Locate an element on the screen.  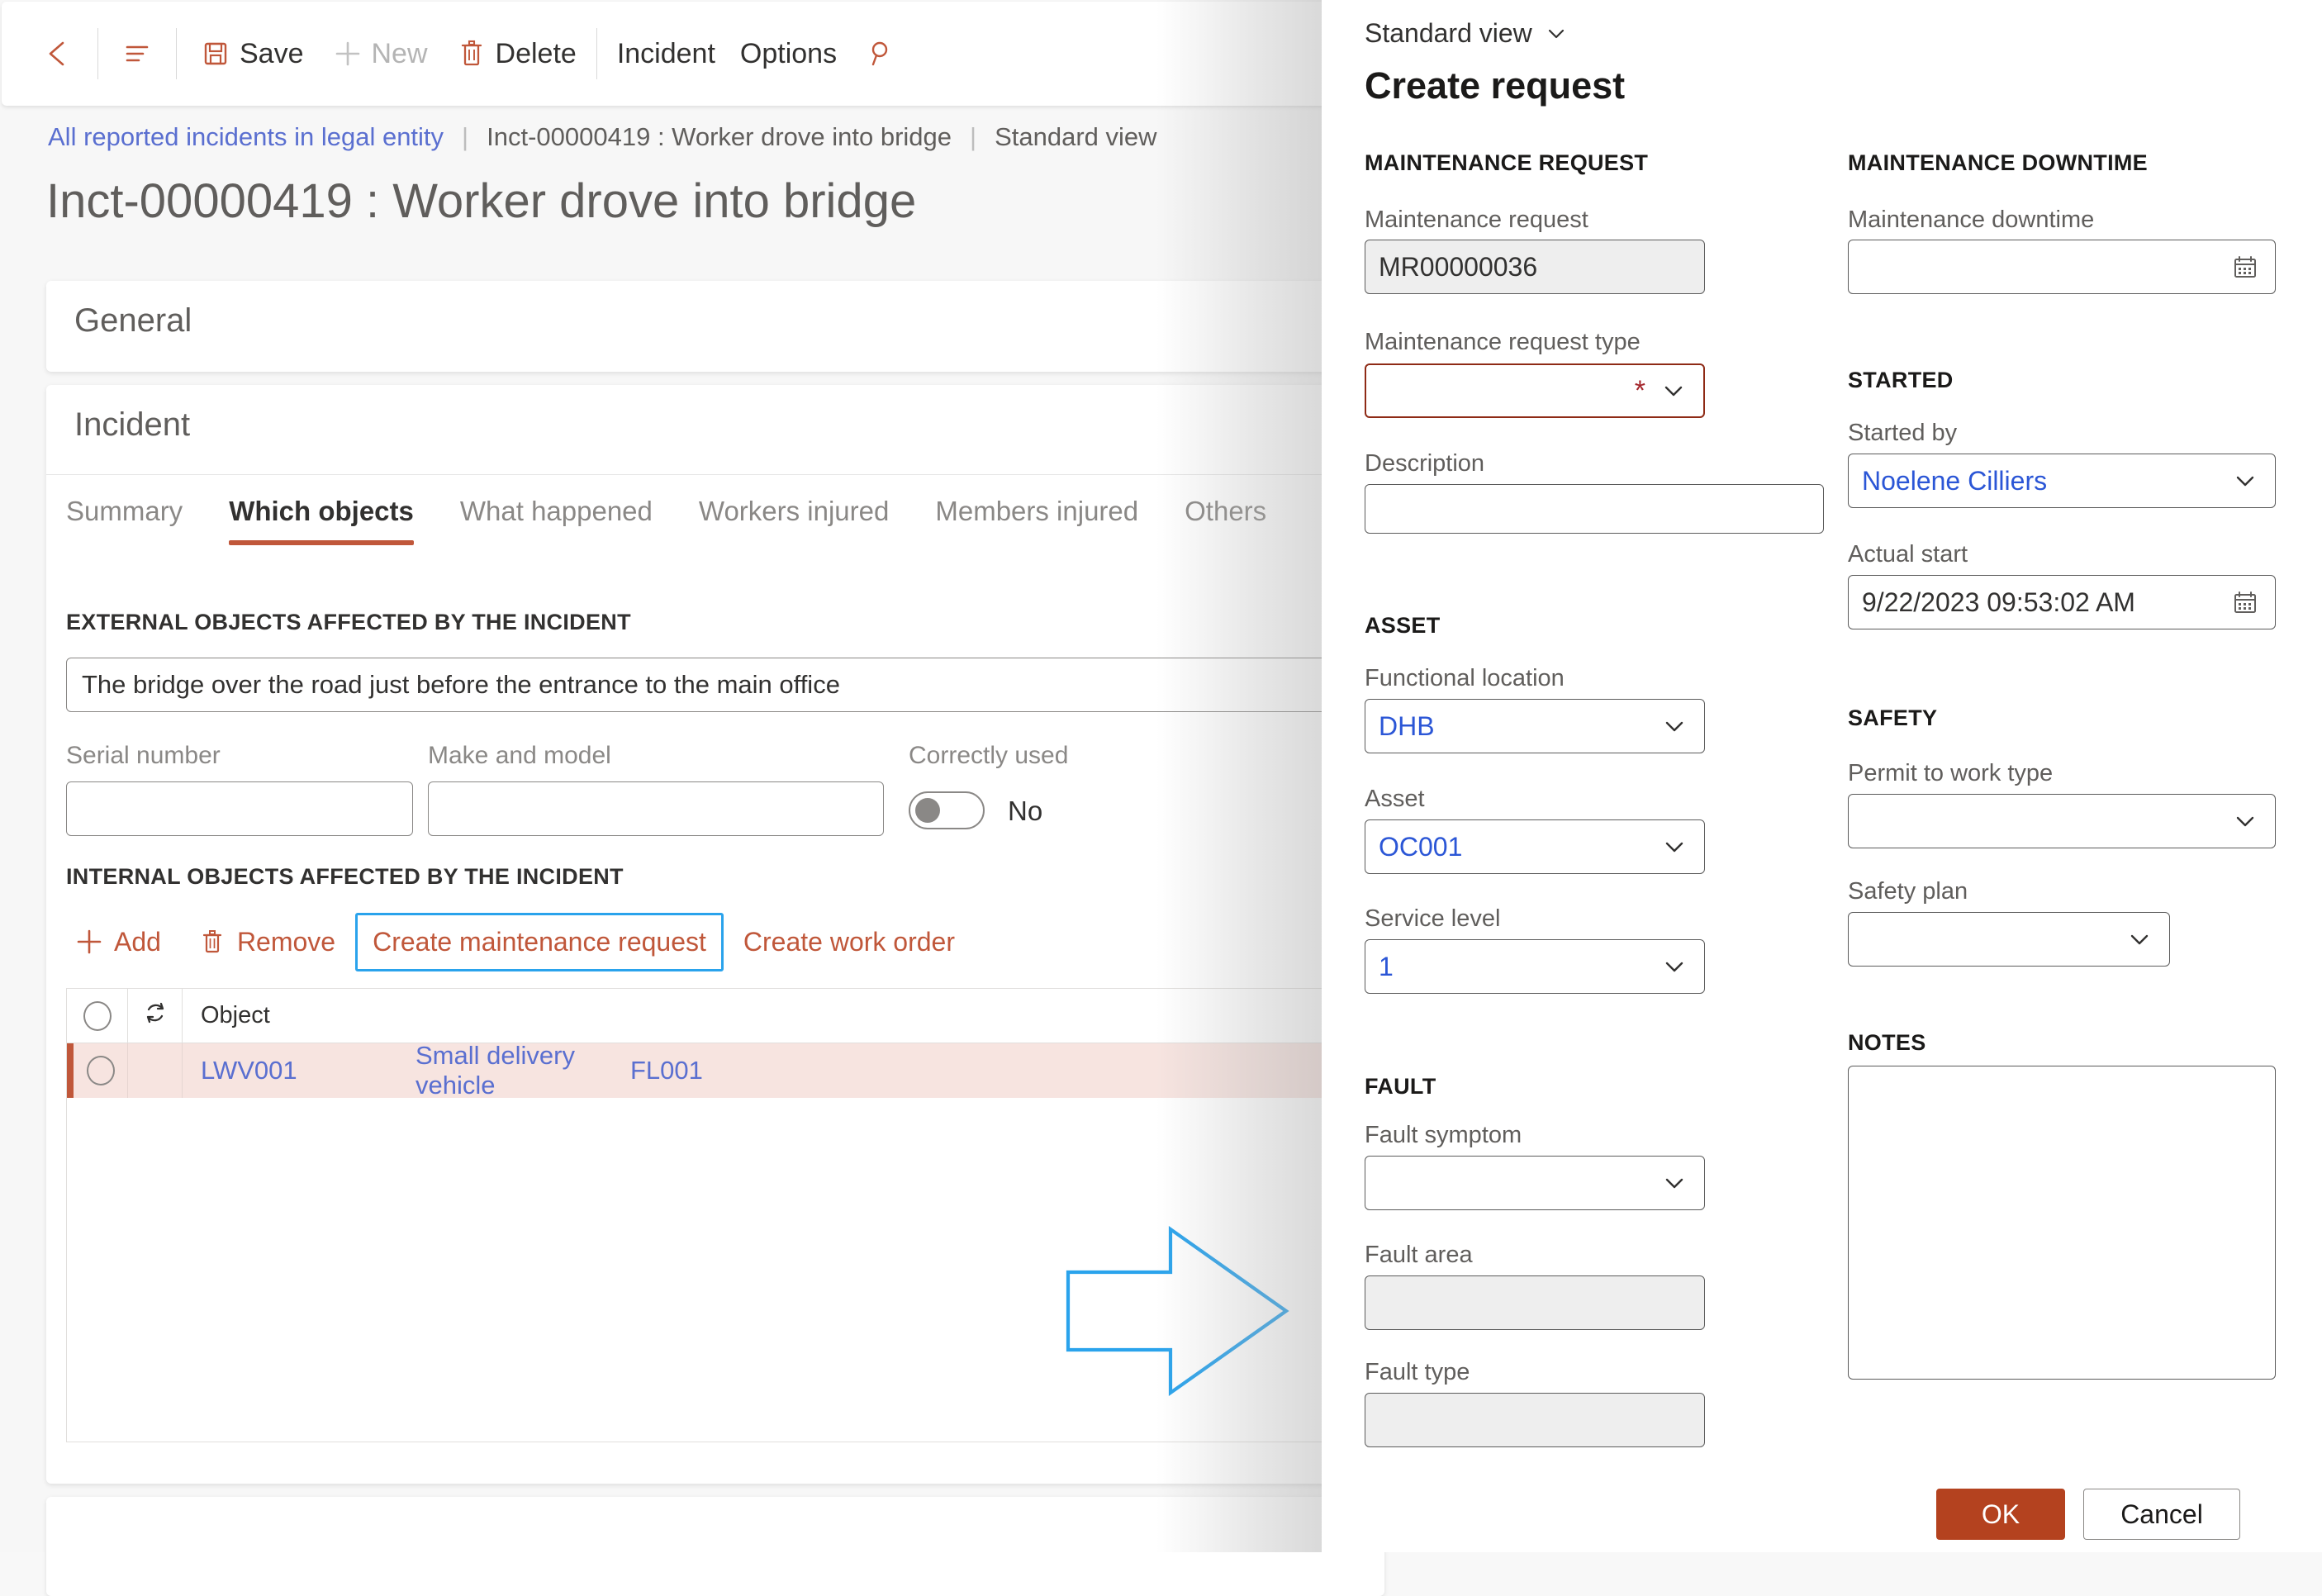
service-level-label: Service level is located at coordinates (1433, 919).